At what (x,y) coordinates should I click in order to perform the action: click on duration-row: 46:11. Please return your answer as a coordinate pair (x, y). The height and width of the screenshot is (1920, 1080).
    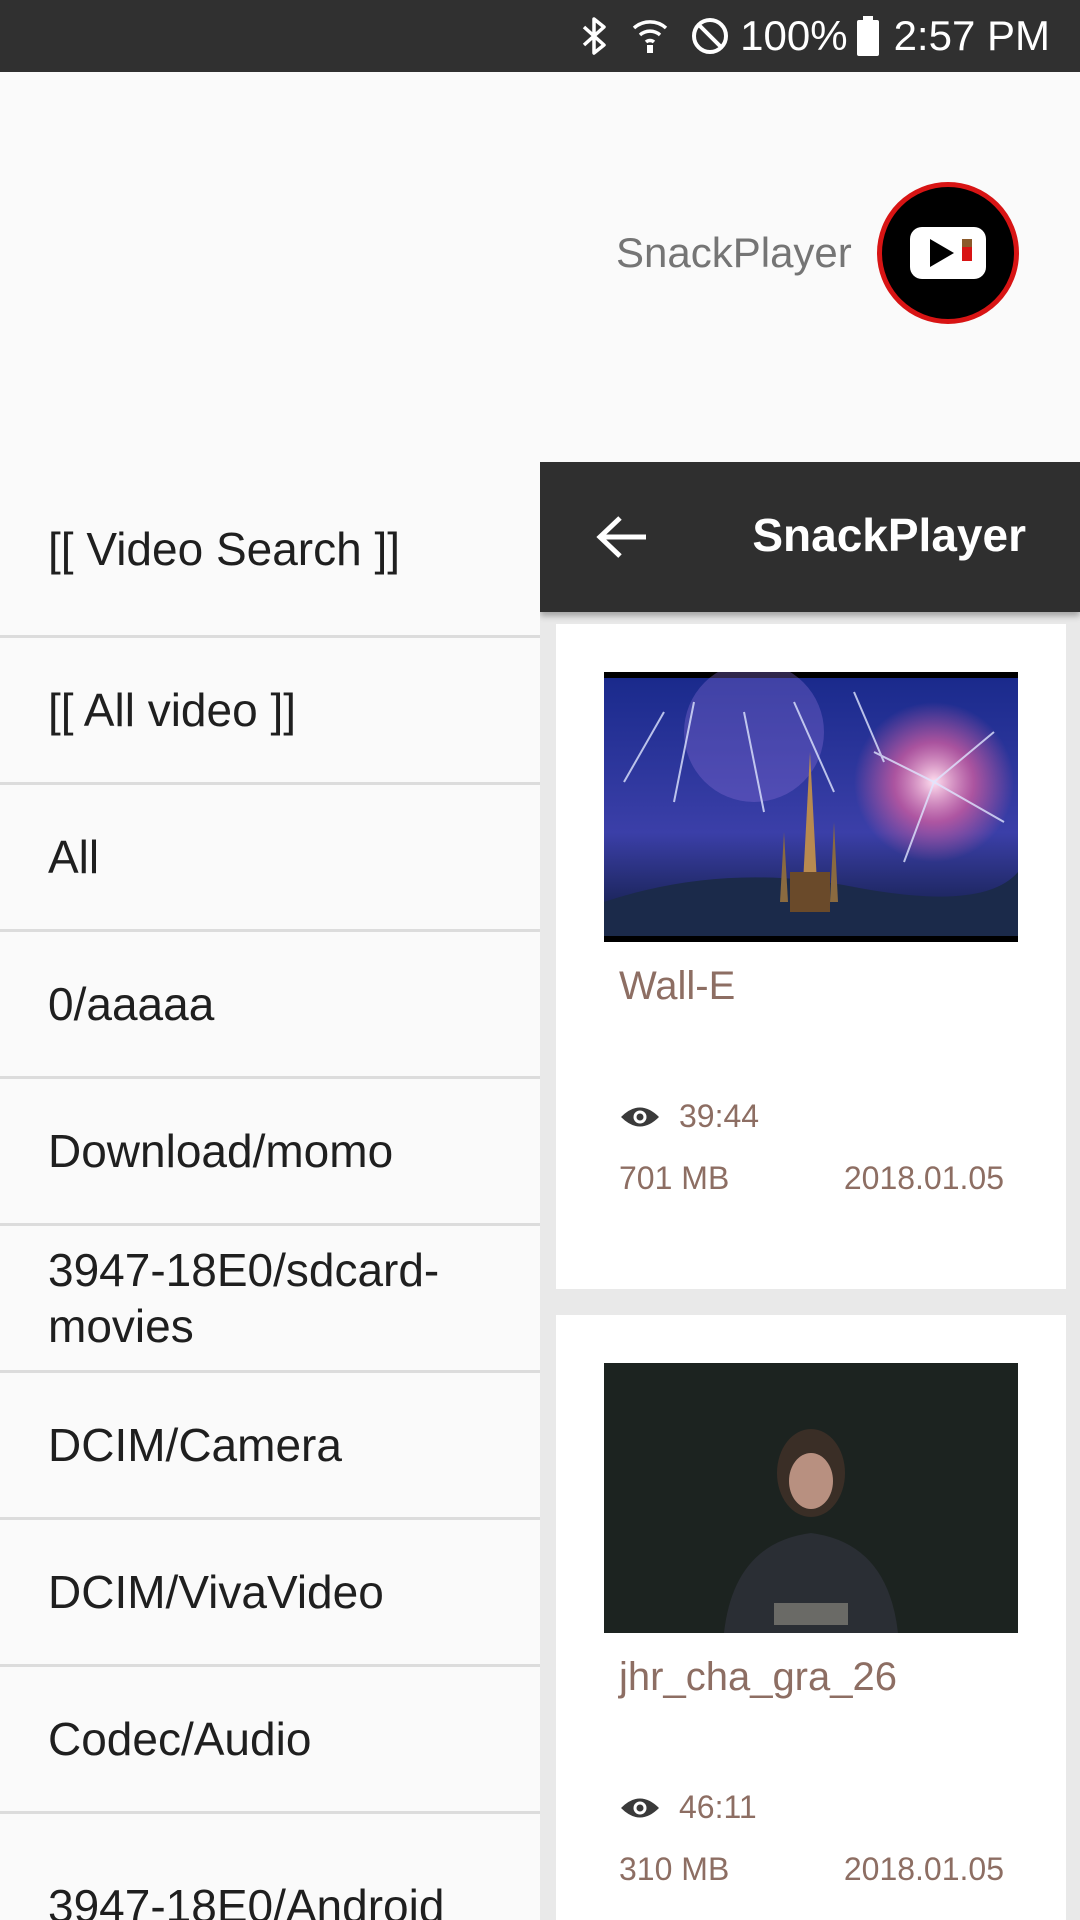
    Looking at the image, I should click on (688, 1807).